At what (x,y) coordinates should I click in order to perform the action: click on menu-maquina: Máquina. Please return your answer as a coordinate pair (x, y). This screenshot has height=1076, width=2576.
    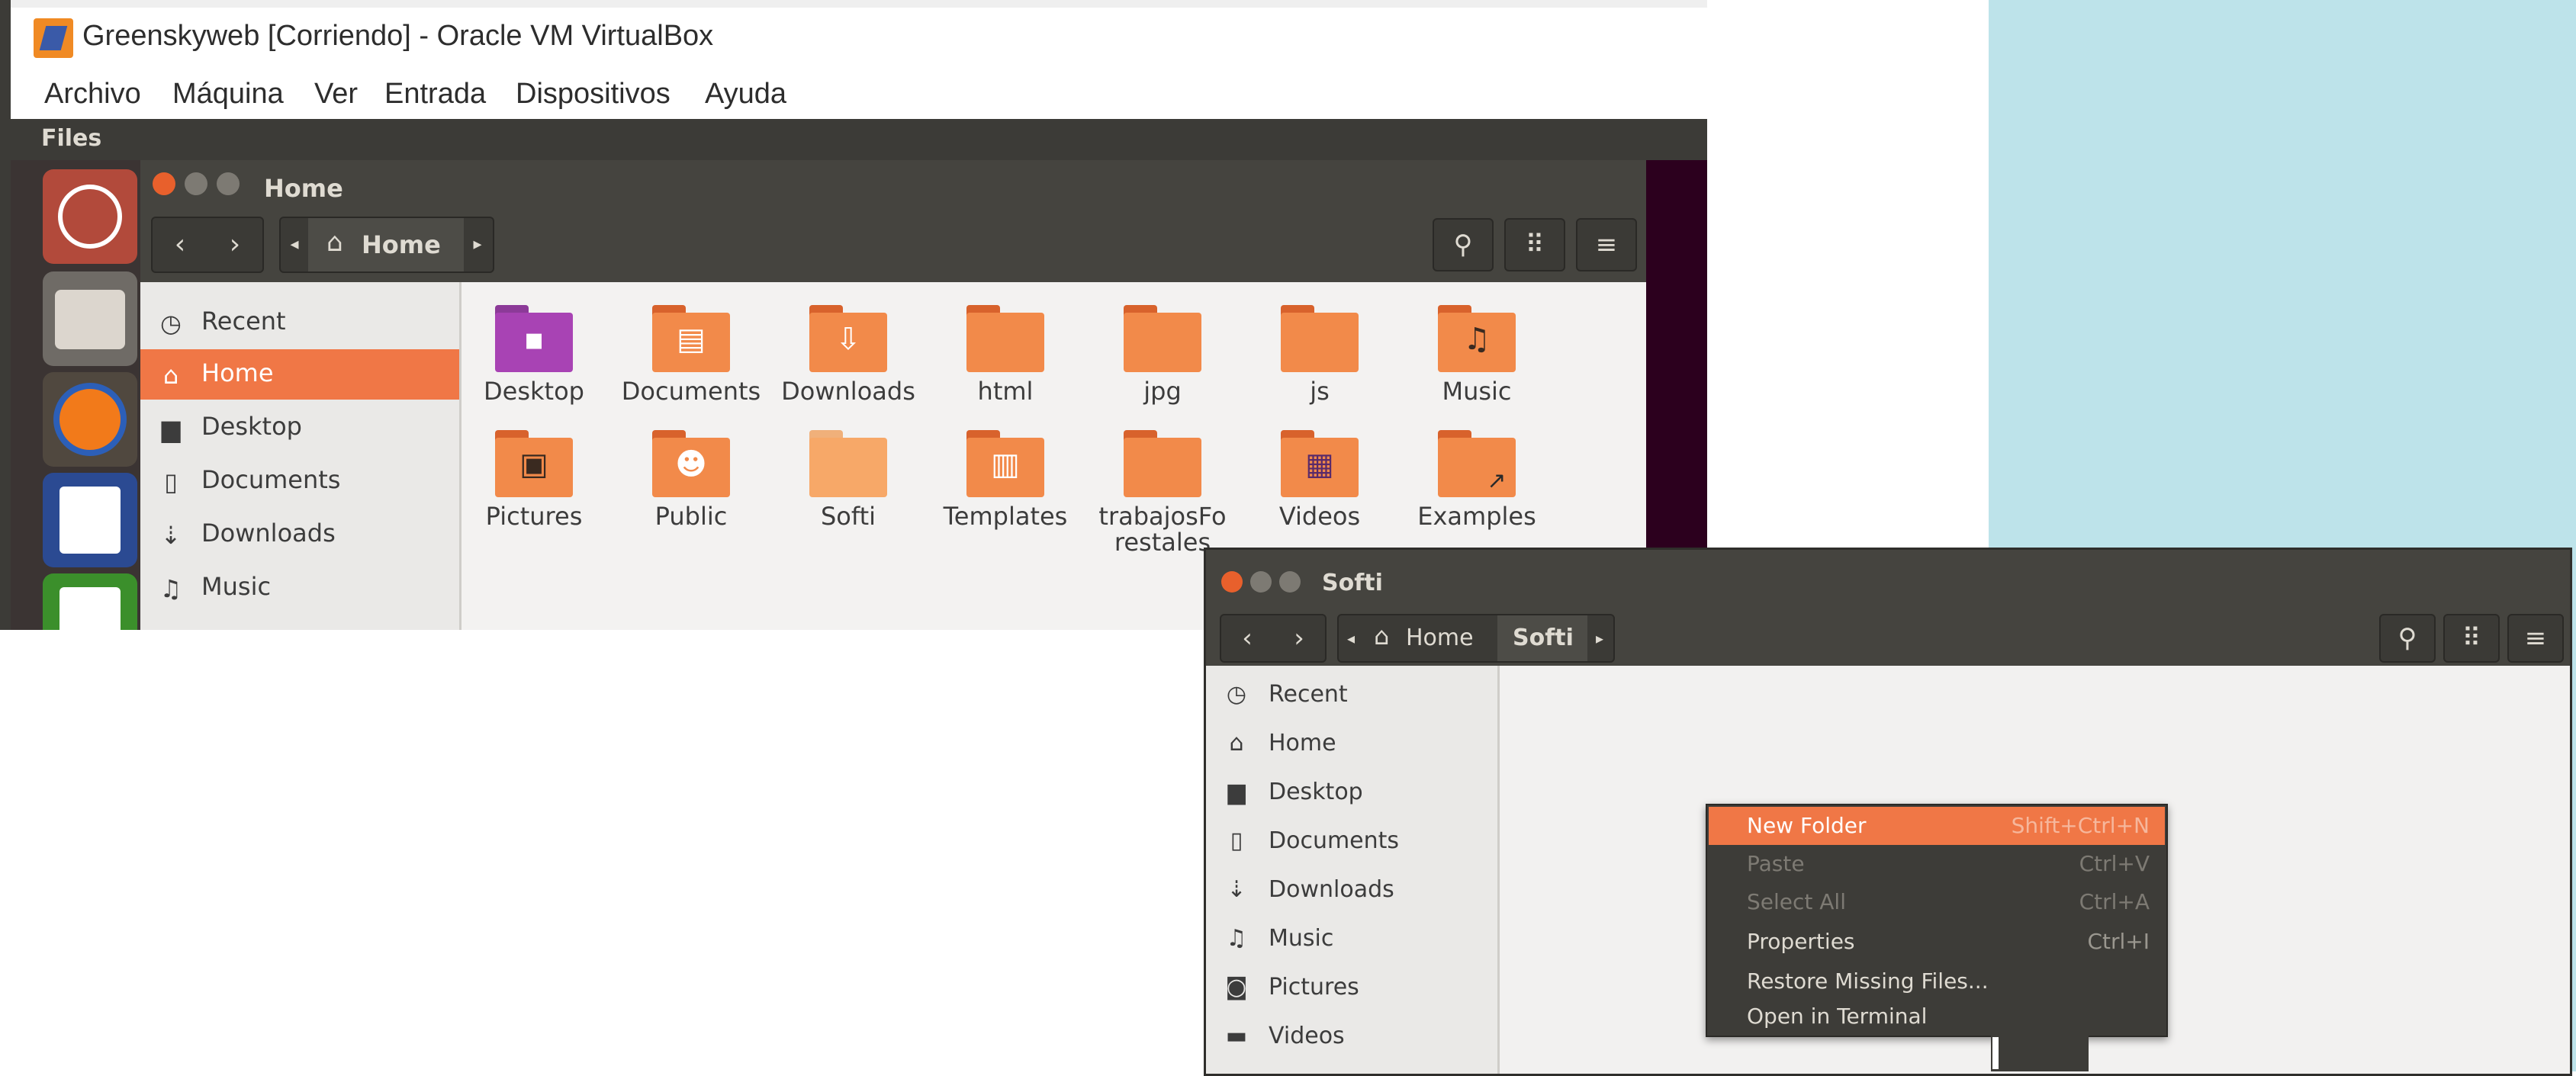
    Looking at the image, I should click on (228, 94).